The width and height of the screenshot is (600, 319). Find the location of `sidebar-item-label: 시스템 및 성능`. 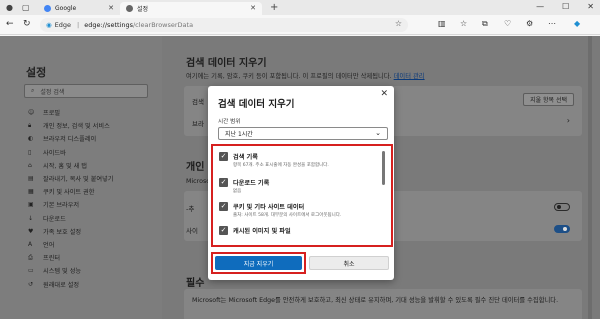

sidebar-item-label: 시스템 및 성능 is located at coordinates (62, 272).